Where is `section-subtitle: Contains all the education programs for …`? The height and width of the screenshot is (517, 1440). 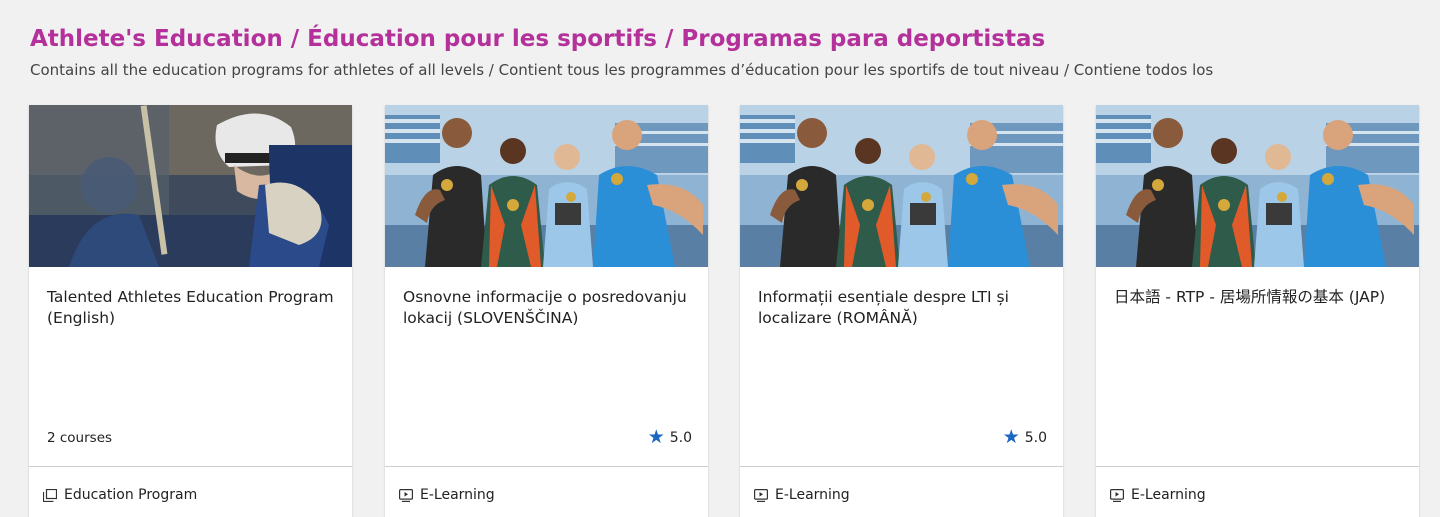
section-subtitle: Contains all the education programs for … is located at coordinates (622, 70).